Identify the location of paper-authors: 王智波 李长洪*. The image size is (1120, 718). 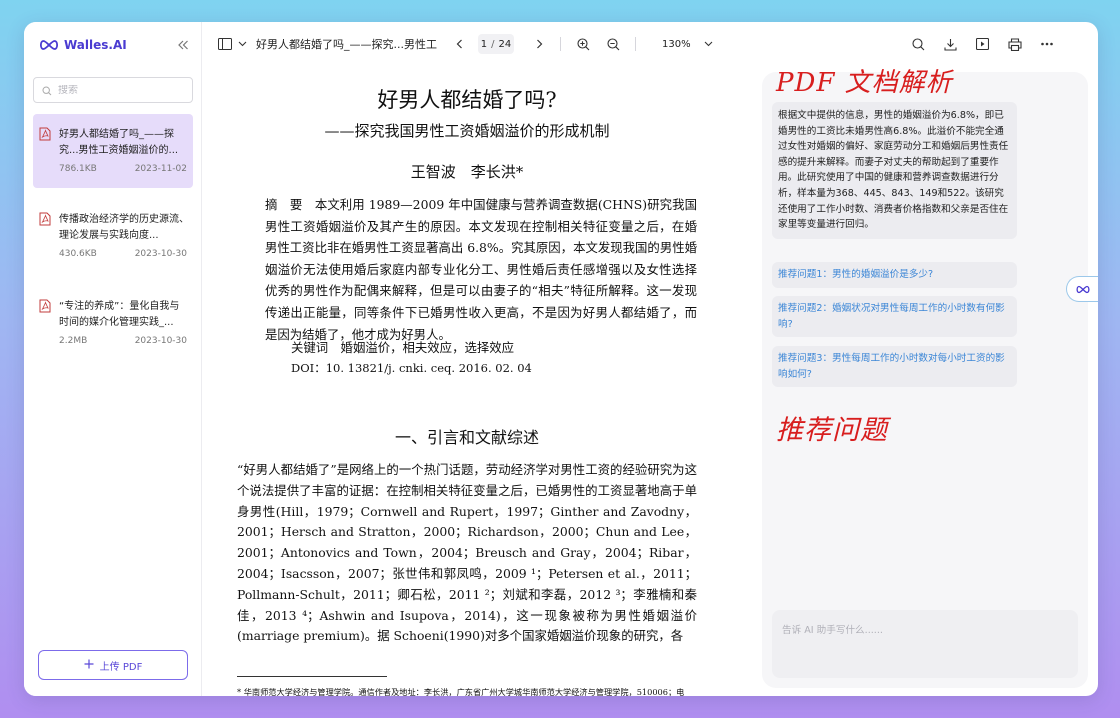
(467, 172).